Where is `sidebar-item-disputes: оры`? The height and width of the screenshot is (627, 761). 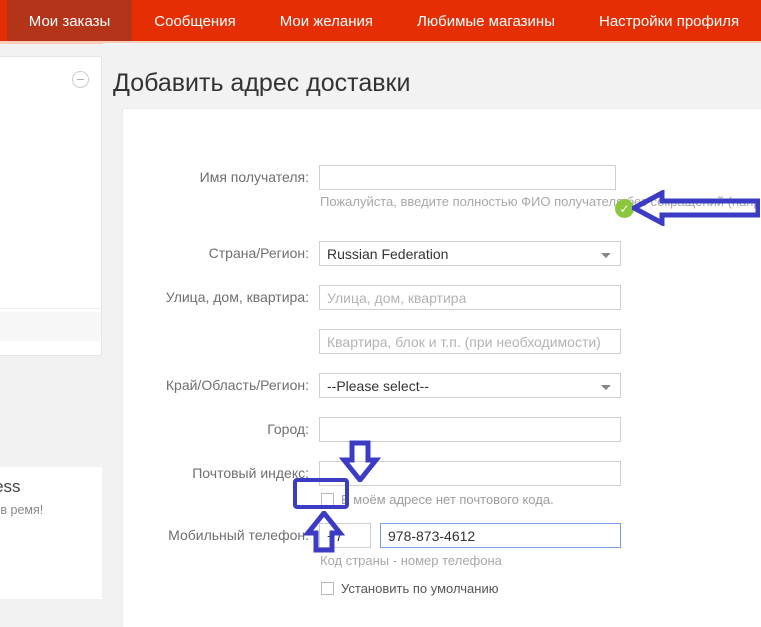
sidebar-item-disputes: оры is located at coordinates (50, 160).